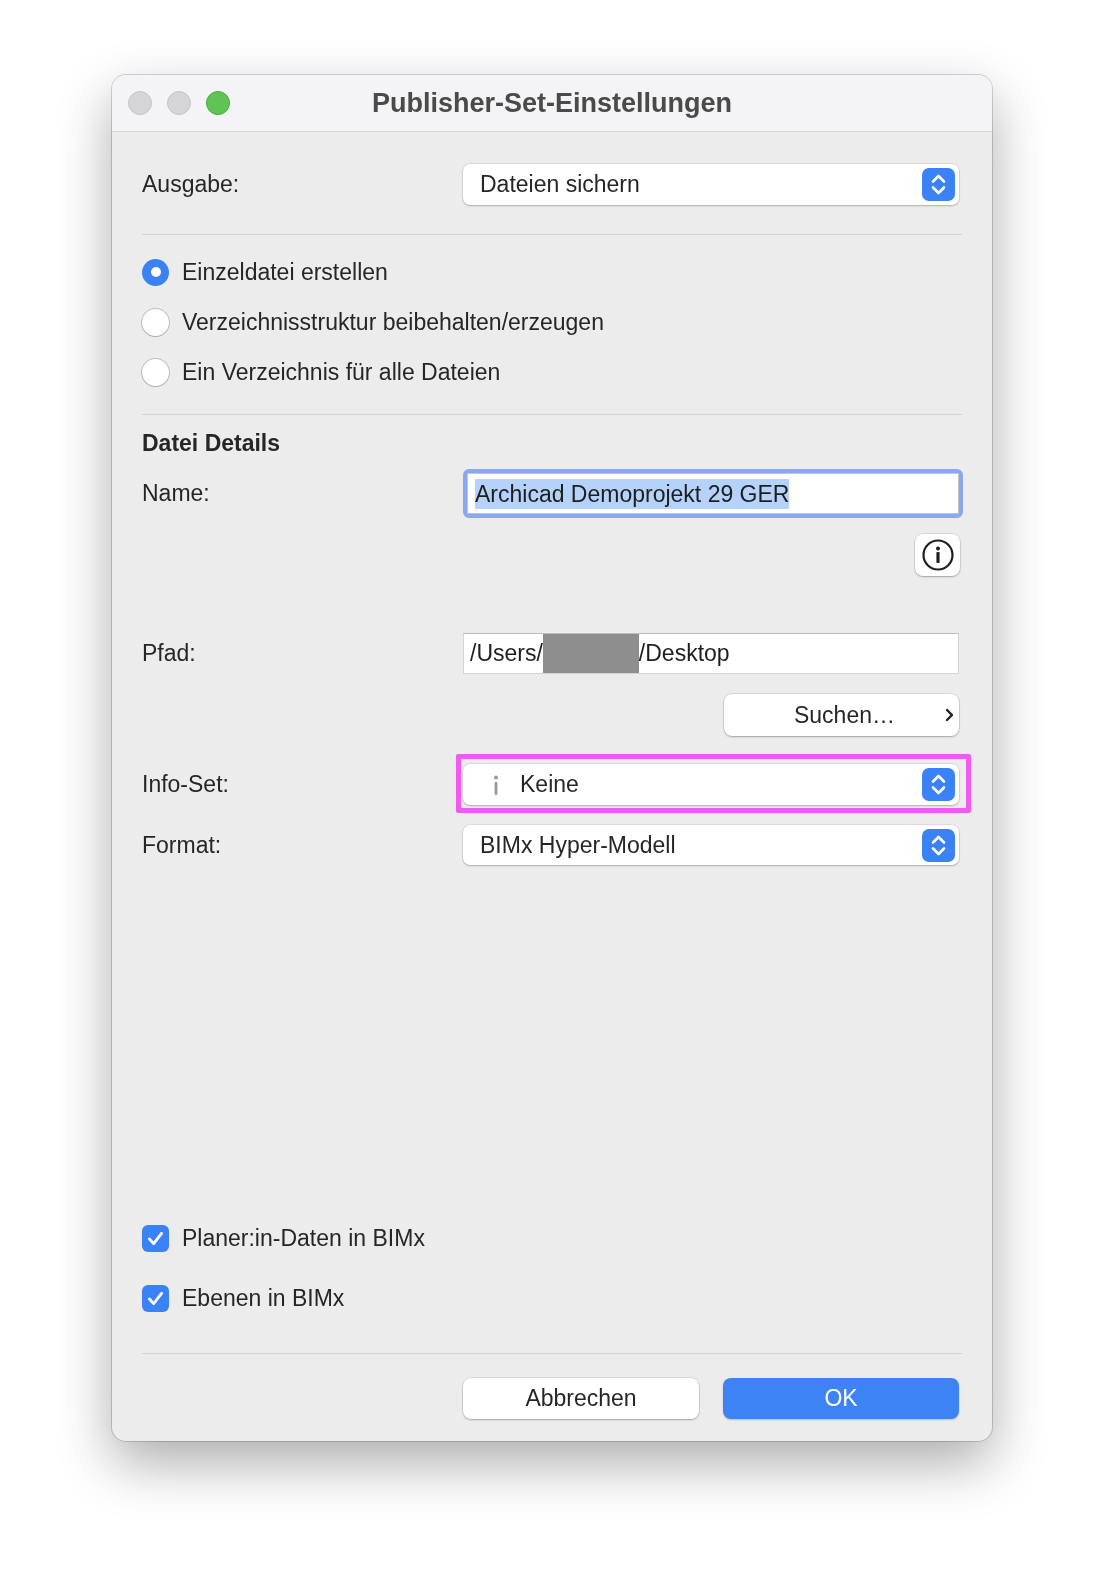  Describe the element at coordinates (711, 845) in the screenshot. I see `format-select: BIMx Hyper-Modell` at that location.